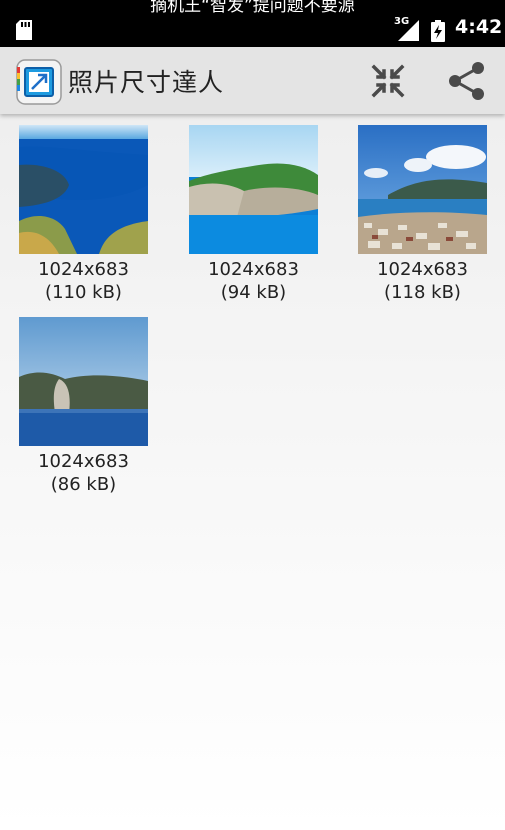  Describe the element at coordinates (438, 31) in the screenshot. I see `battery-charging-icon` at that location.